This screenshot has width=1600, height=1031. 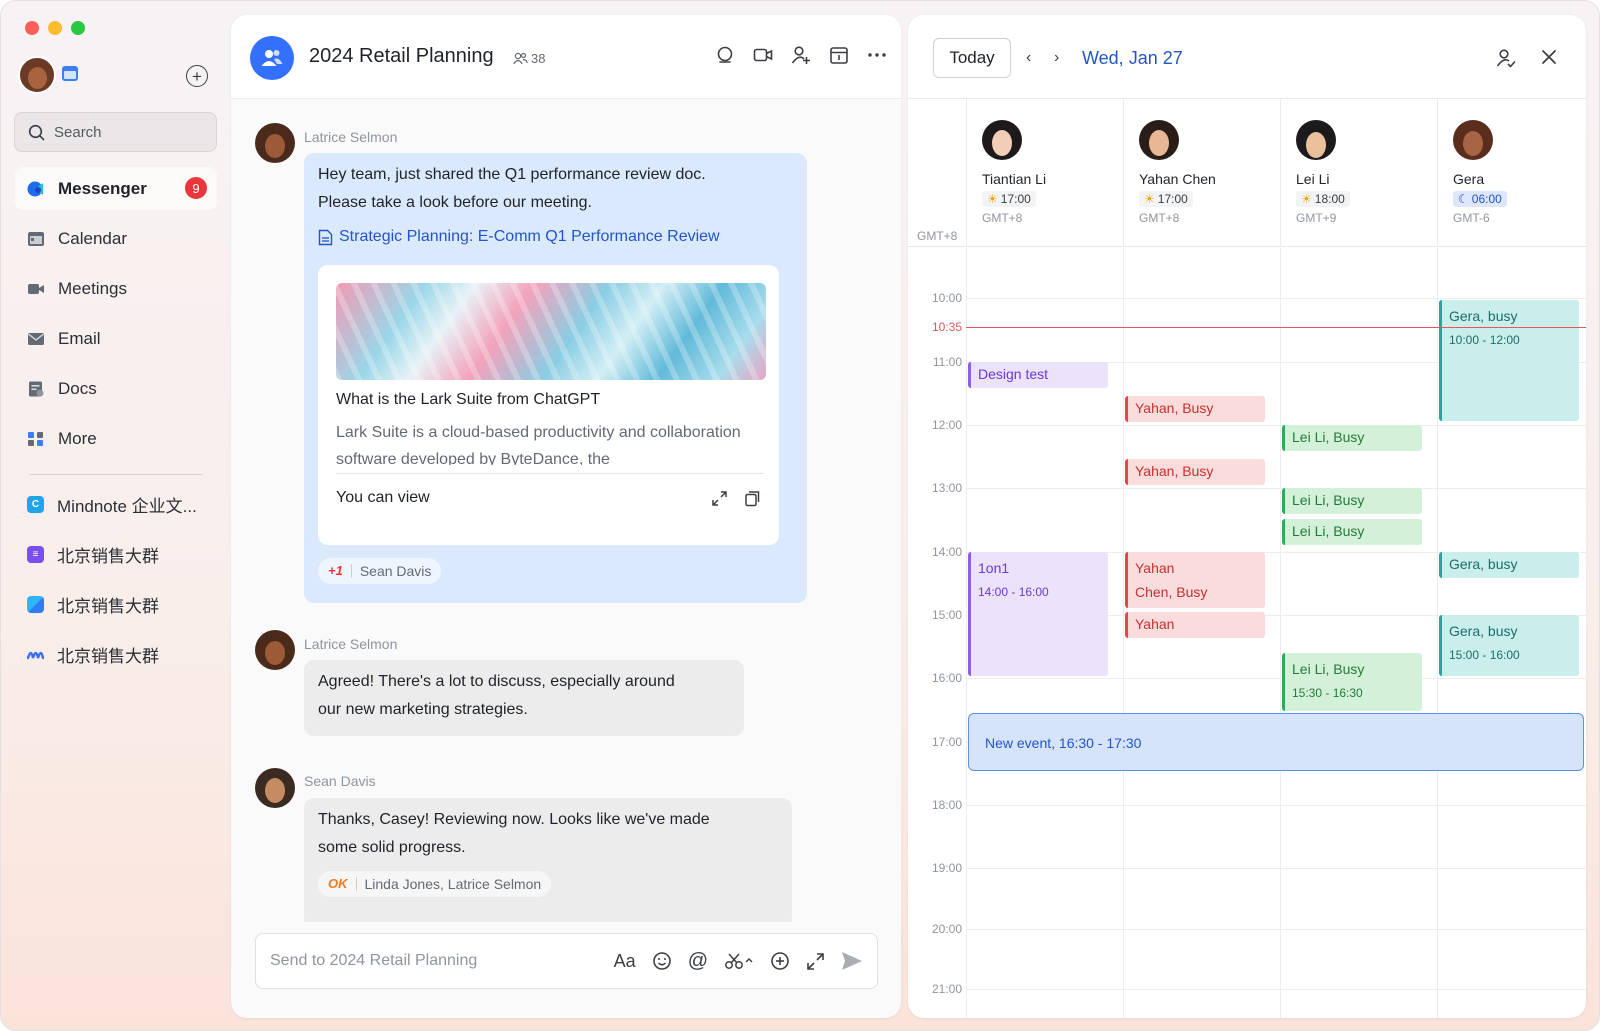 I want to click on add-member-icon, so click(x=801, y=55).